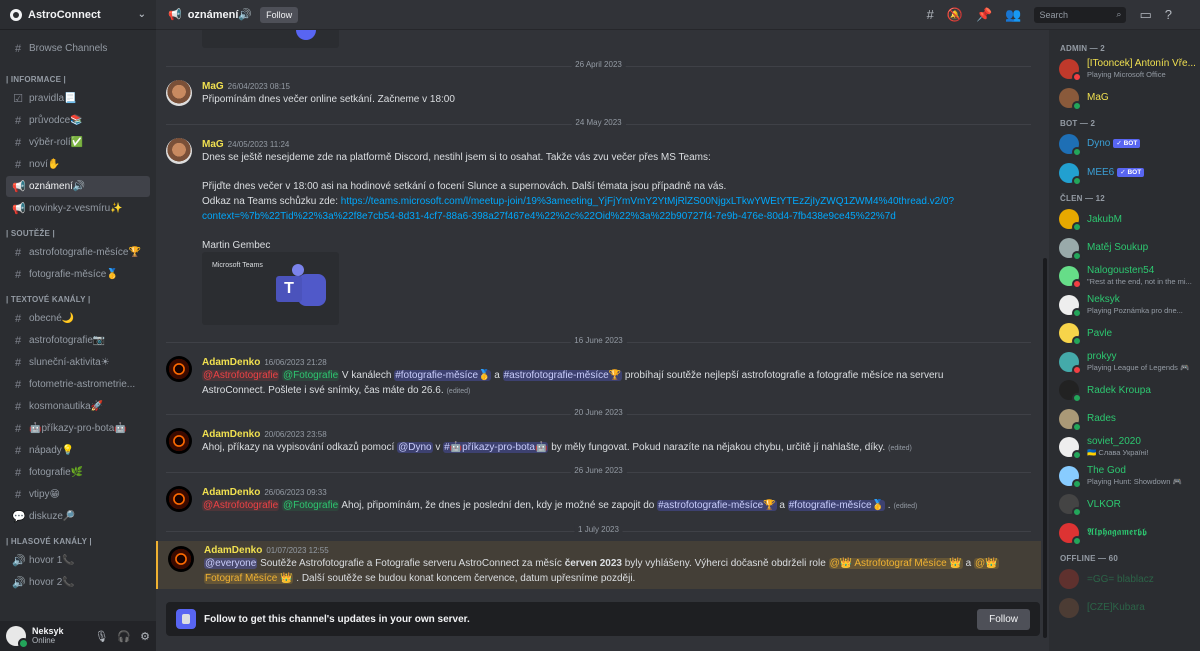  What do you see at coordinates (78, 208) in the screenshot?
I see `sidebar-channel: 📢 novinky-z-vesmíru✨` at bounding box center [78, 208].